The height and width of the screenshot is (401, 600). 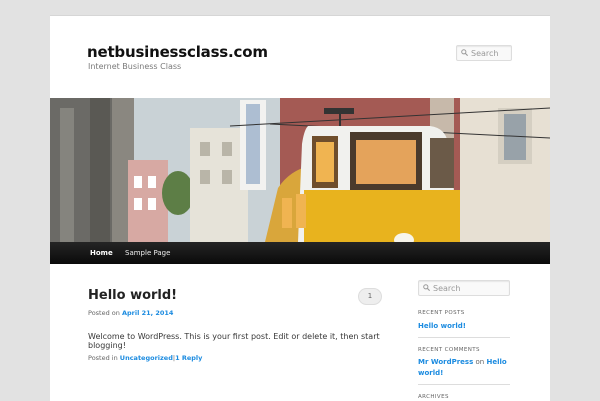 What do you see at coordinates (449, 350) in the screenshot?
I see `recent-comments-title: RECENT COMMENTS` at bounding box center [449, 350].